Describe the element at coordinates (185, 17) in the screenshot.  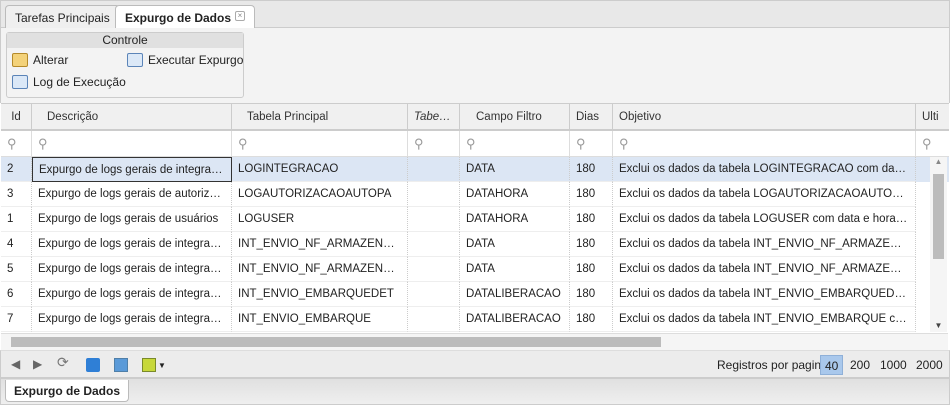
I see `tab-expurgo-de-dados: Expurgo de Dados ×` at that location.